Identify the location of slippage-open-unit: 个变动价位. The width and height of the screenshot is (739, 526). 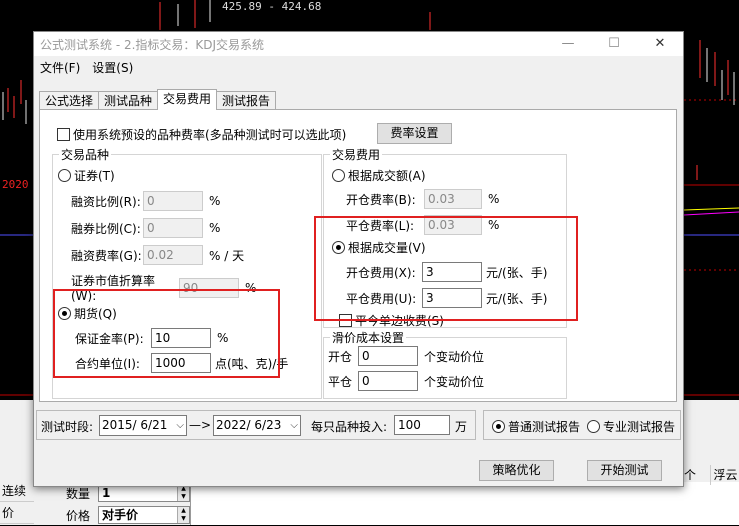
(454, 356).